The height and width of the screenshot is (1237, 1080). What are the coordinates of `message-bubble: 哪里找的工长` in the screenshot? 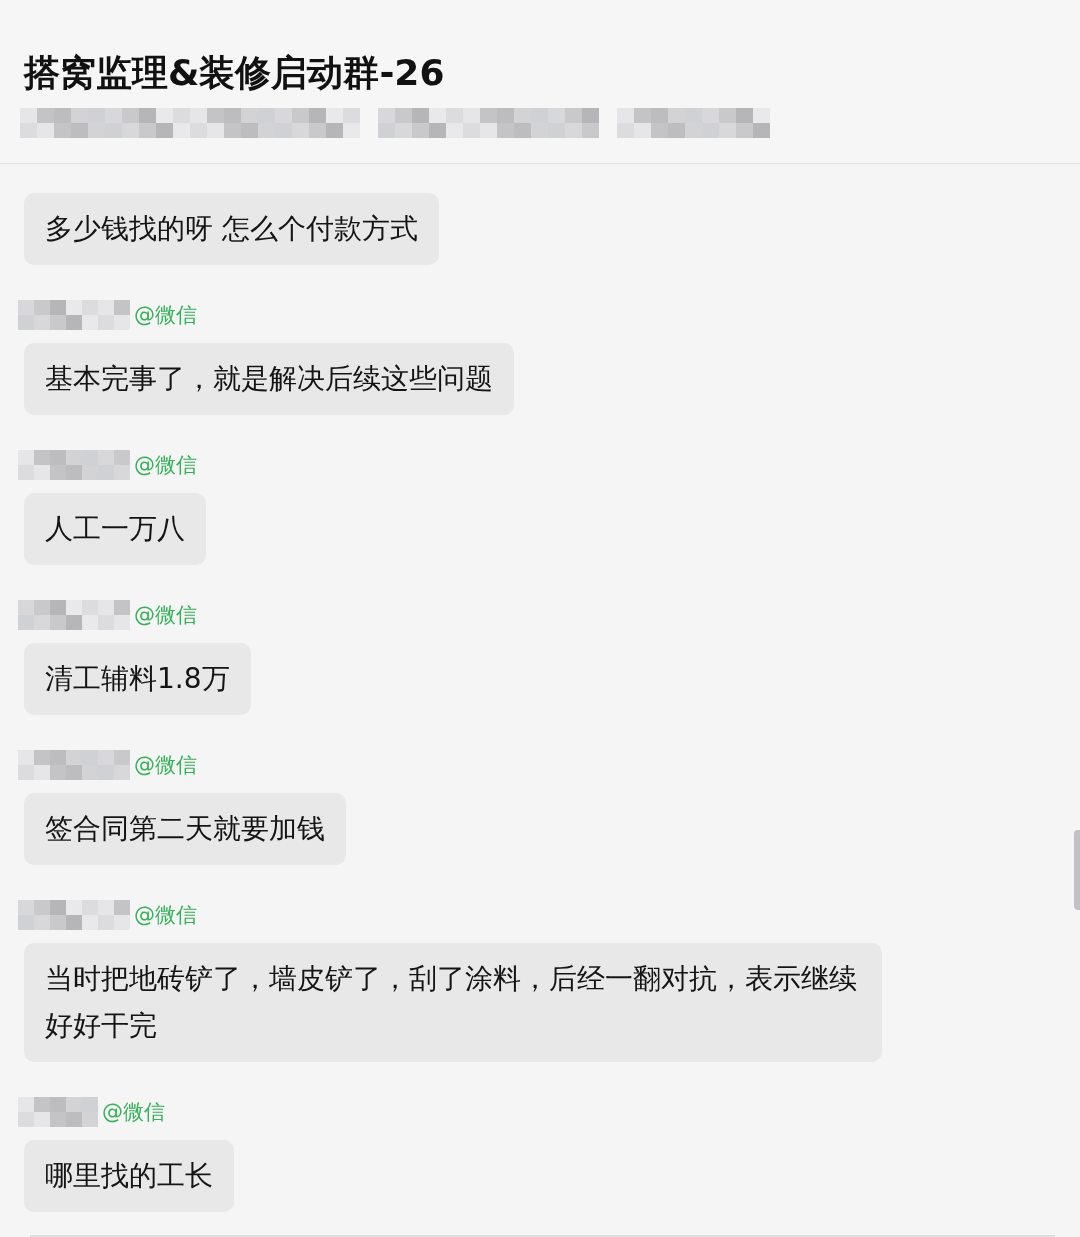 It's located at (129, 1176).